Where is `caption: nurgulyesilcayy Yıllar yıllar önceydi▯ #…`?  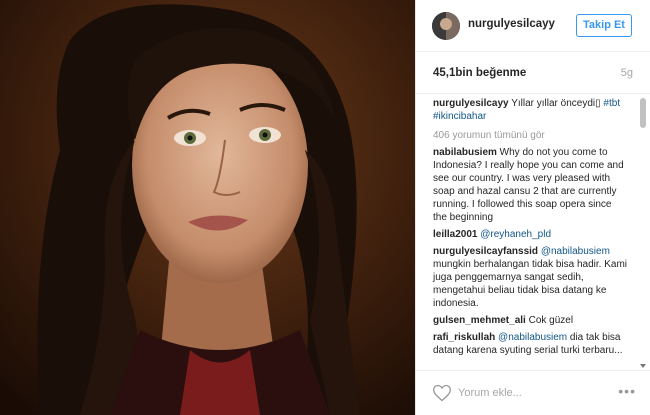
caption: nurgulyesilcayy Yıllar yıllar önceydi▯ #… is located at coordinates (530, 110).